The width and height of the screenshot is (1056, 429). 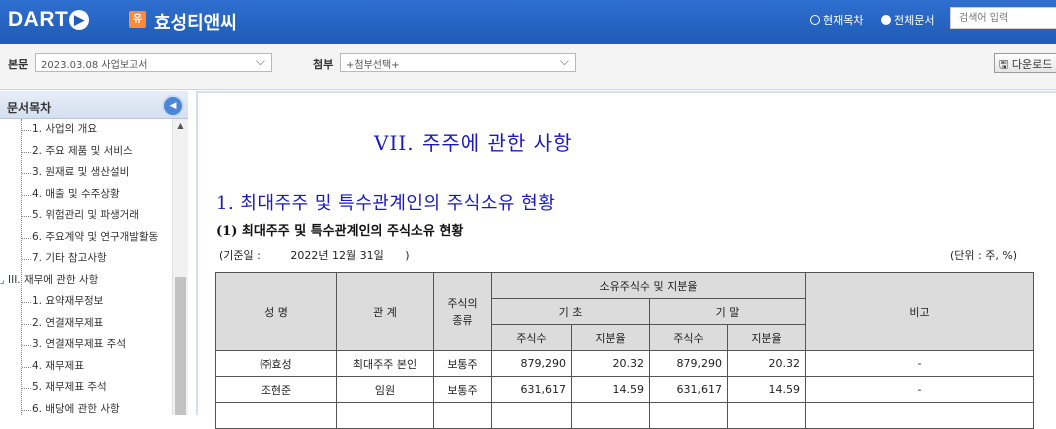 What do you see at coordinates (86, 345) in the screenshot?
I see `toc-item: 3. 연결재무제표 주석` at bounding box center [86, 345].